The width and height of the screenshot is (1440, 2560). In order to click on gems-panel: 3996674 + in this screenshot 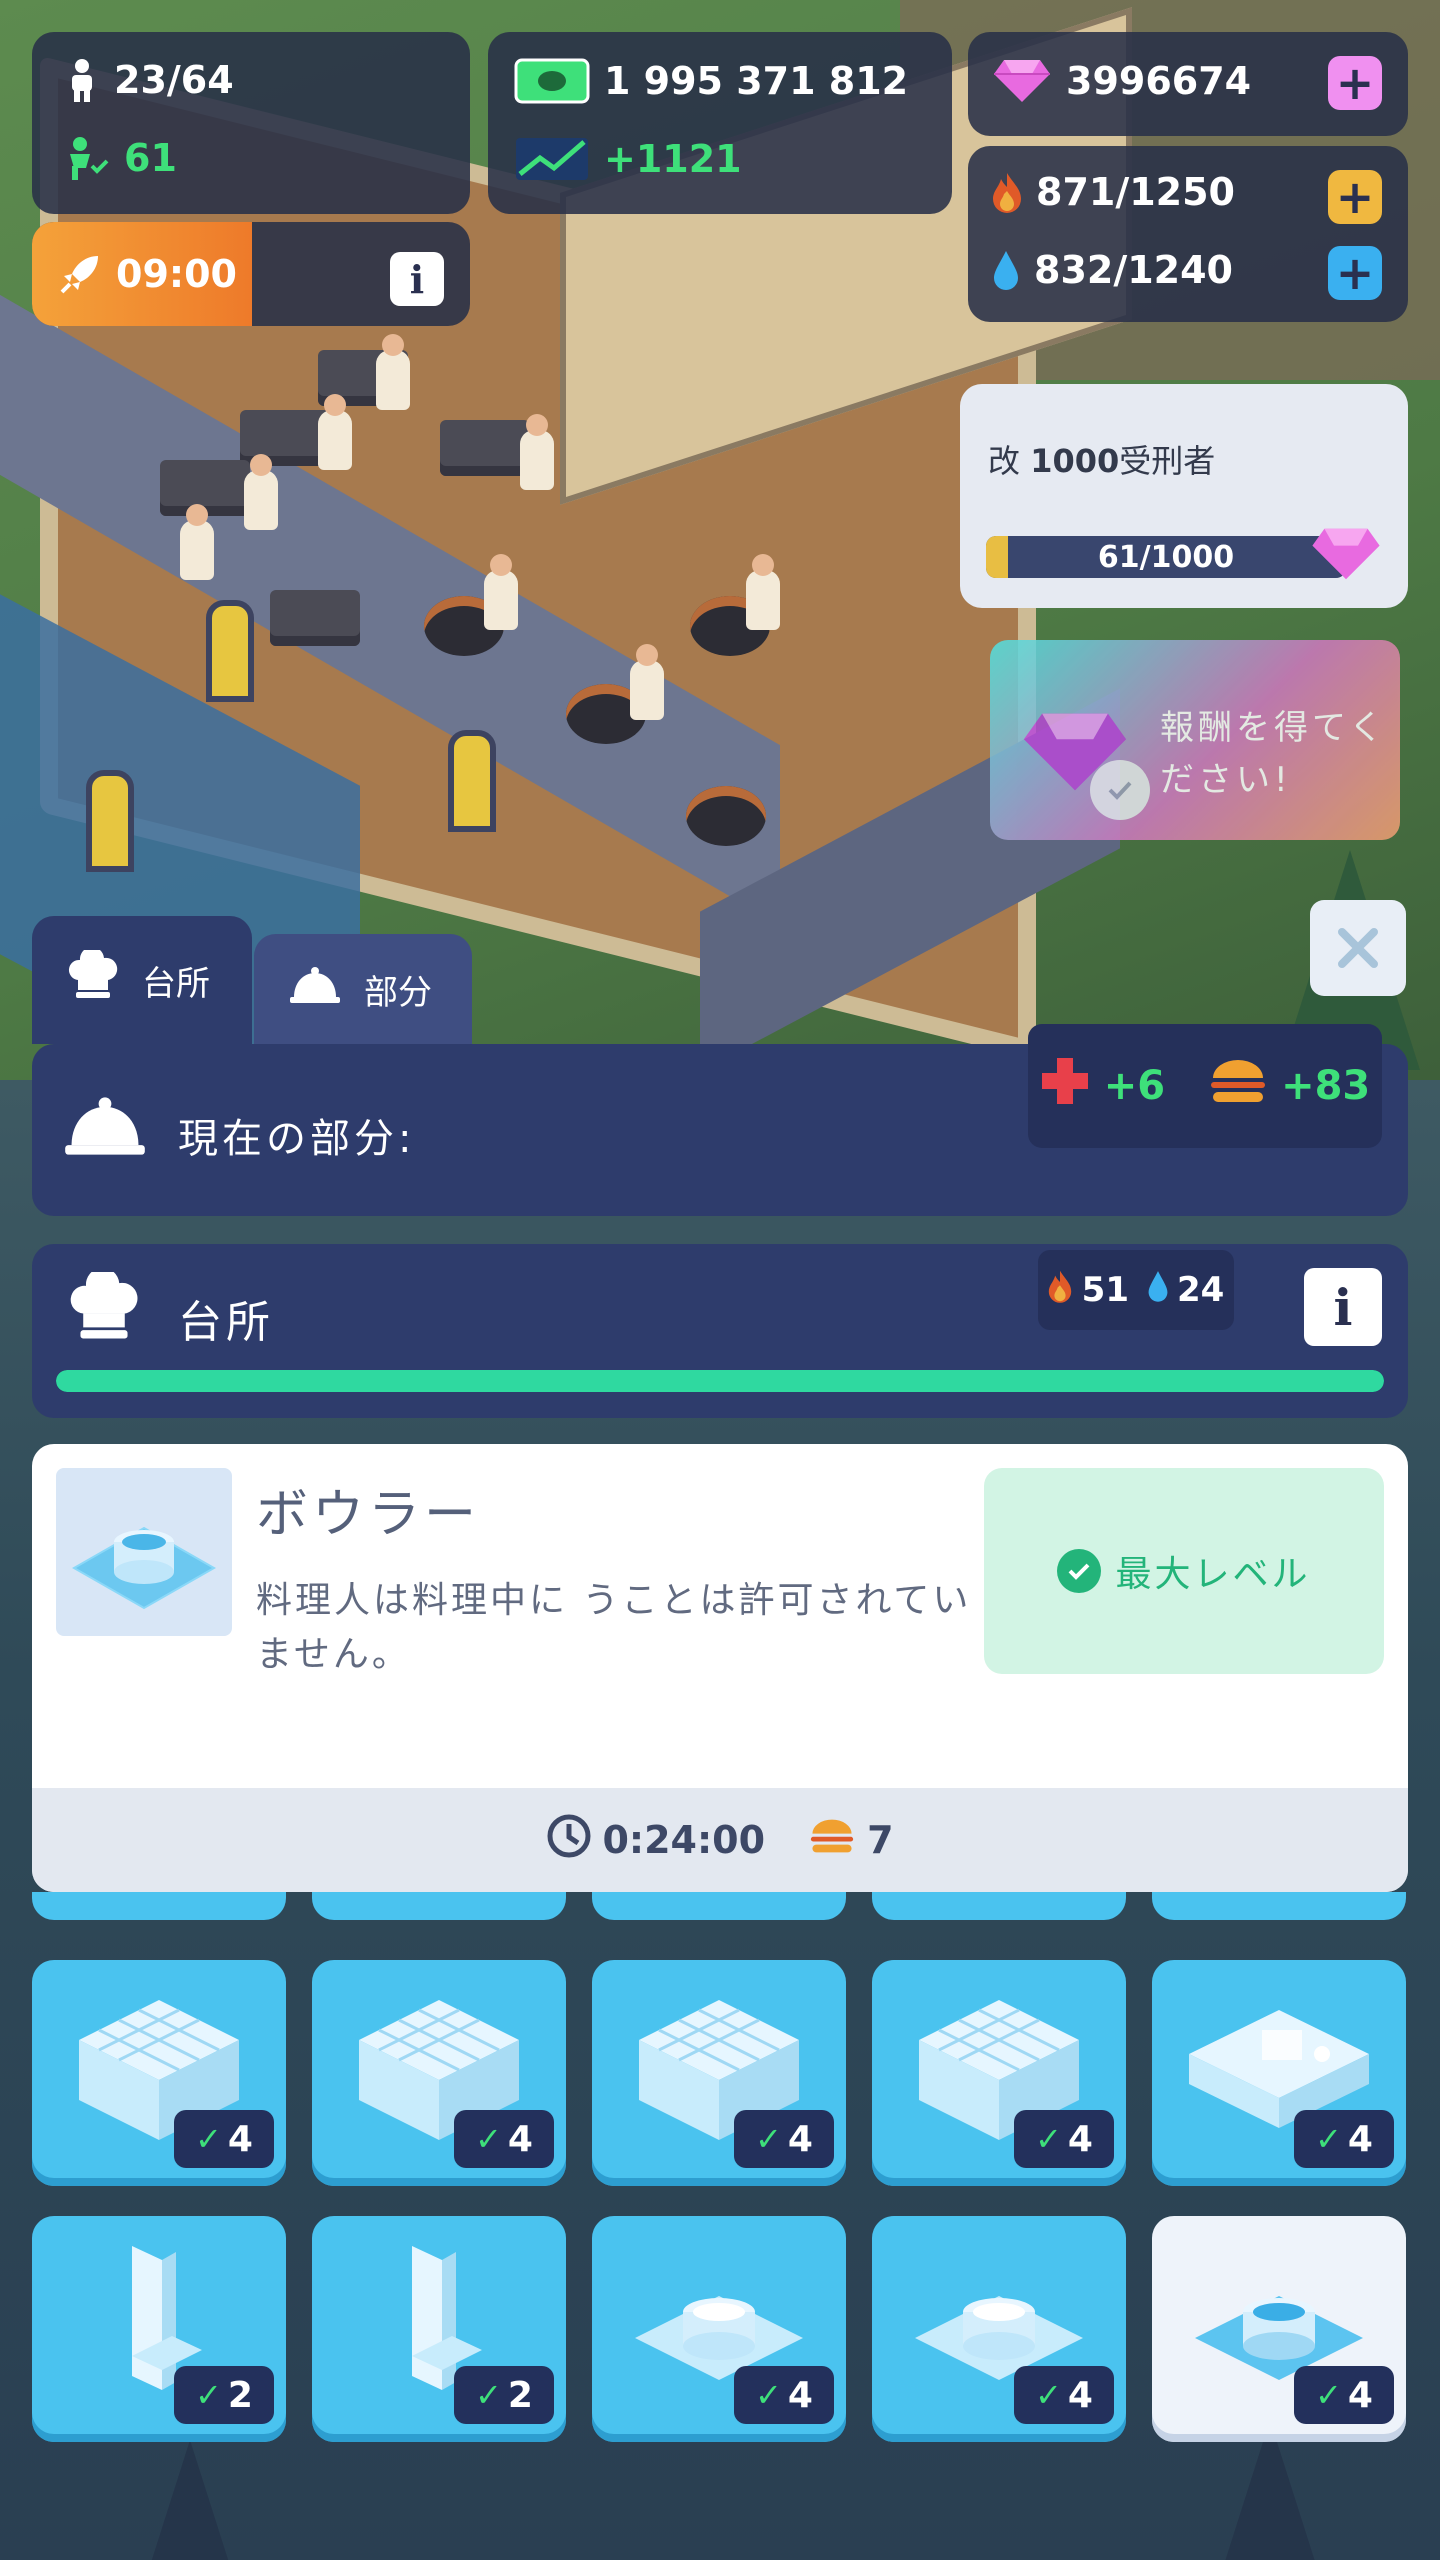, I will do `click(1188, 84)`.